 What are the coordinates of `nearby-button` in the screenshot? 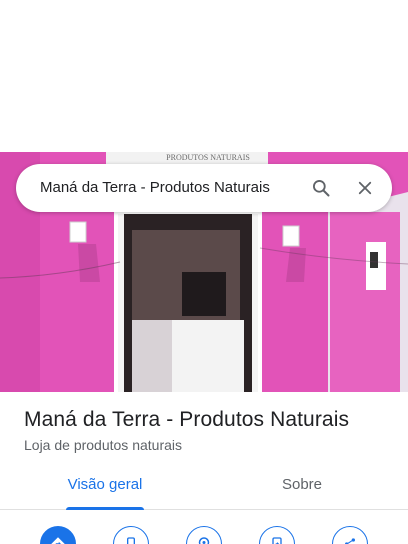 It's located at (204, 535).